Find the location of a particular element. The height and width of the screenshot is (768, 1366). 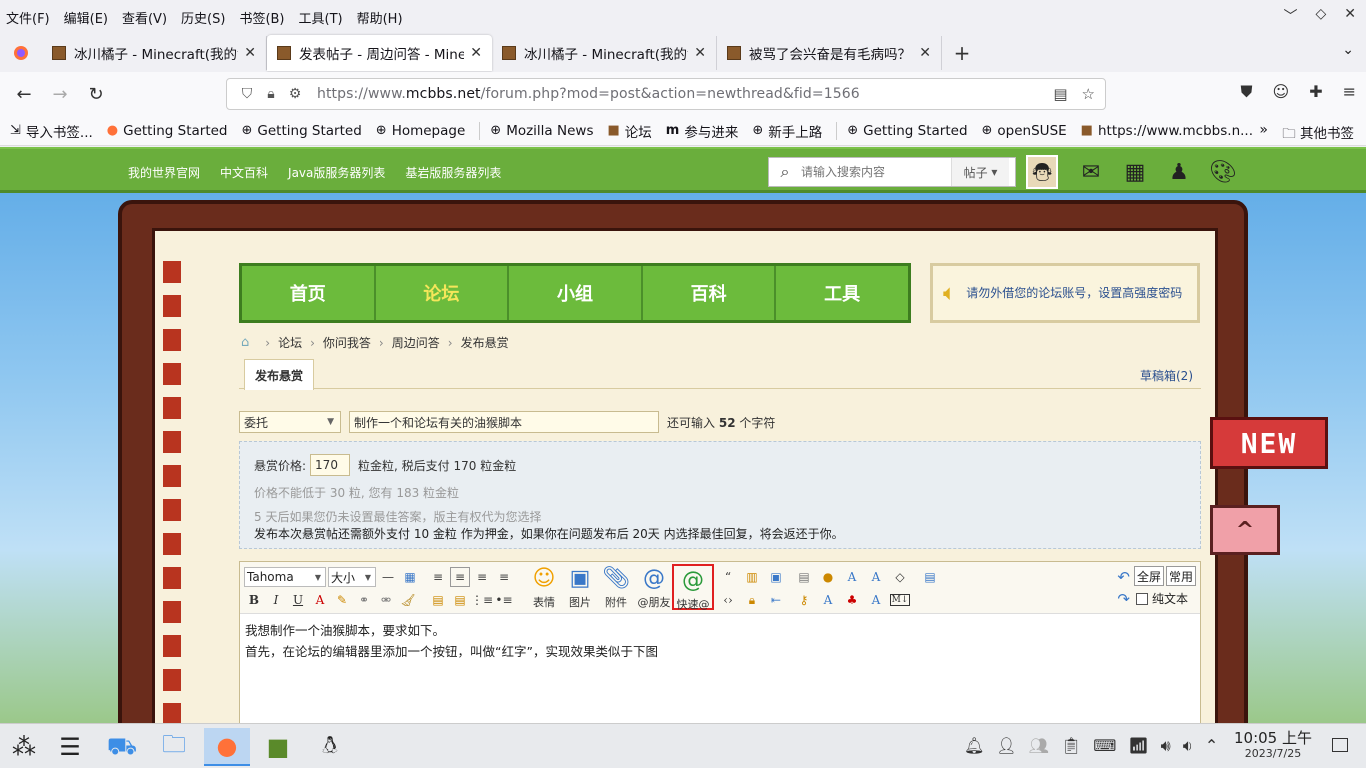

user-icon: 👤︎ is located at coordinates (1006, 746).